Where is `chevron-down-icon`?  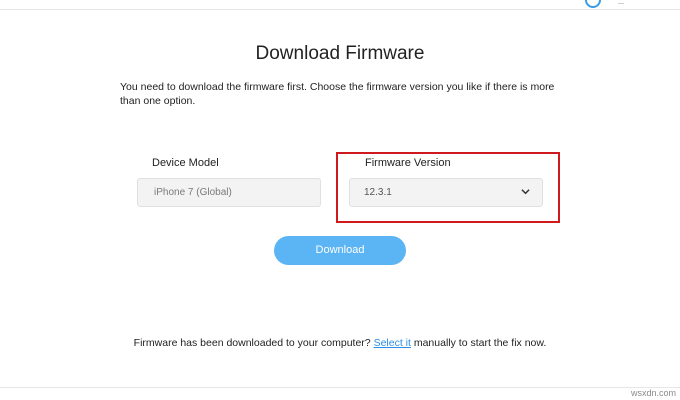
chevron-down-icon is located at coordinates (525, 191).